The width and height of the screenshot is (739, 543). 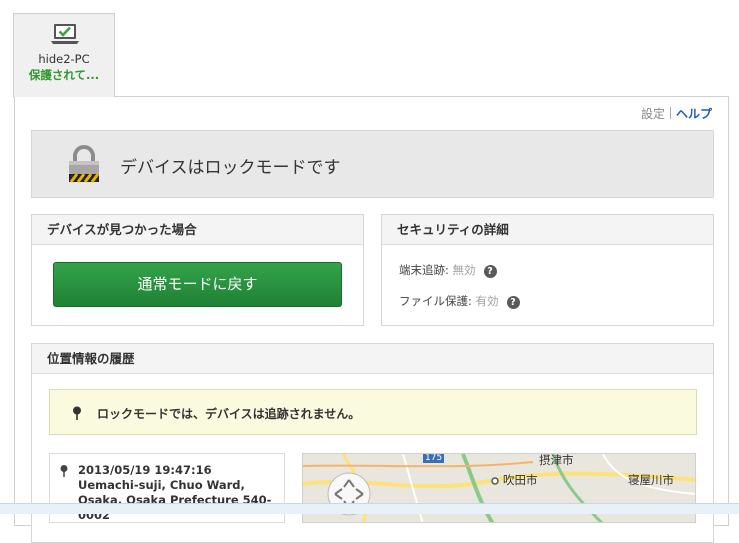 I want to click on location-timestamp: 2013/05/19 19:47:16, so click(x=145, y=470).